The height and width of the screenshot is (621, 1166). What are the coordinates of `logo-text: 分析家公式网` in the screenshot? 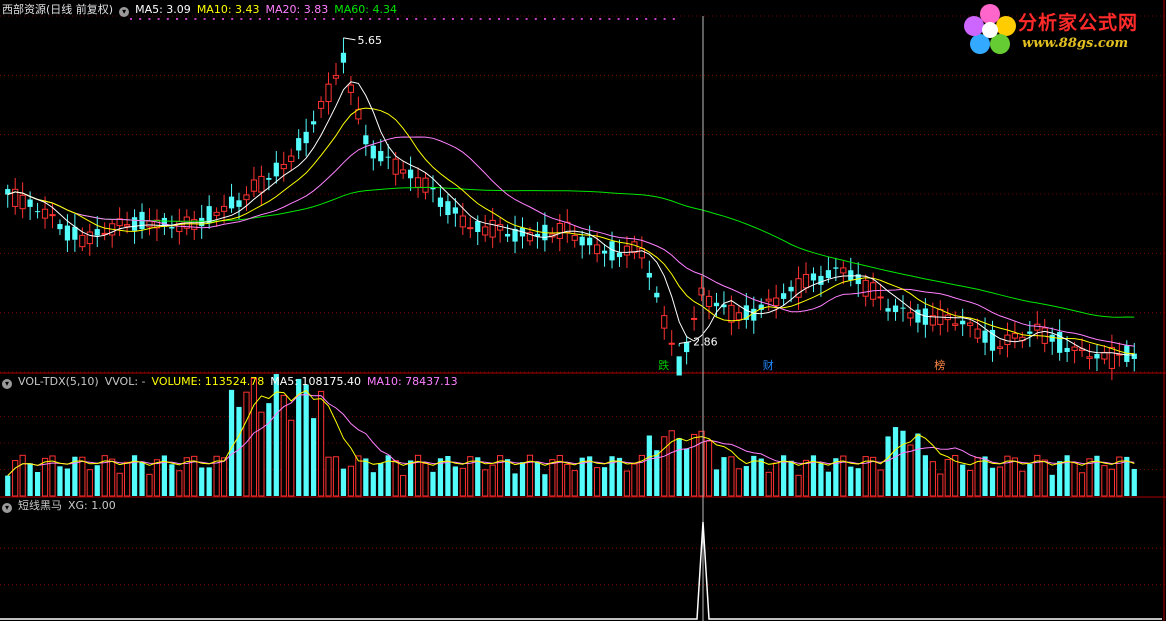 It's located at (1078, 23).